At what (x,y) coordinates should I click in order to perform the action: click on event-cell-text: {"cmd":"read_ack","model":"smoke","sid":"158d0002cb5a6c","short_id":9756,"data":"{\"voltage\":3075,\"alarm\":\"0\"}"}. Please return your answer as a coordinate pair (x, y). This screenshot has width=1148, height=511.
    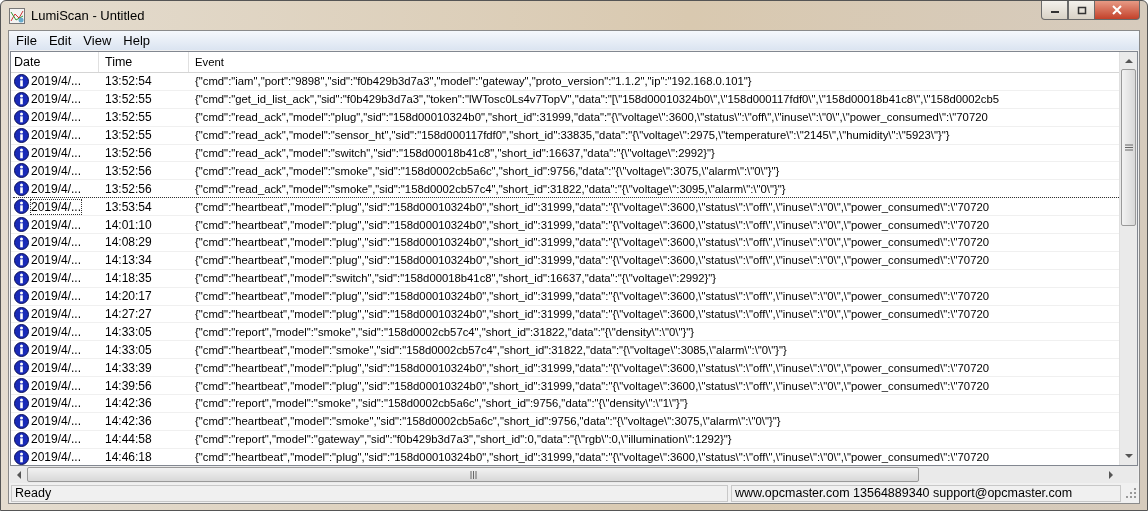
    Looking at the image, I should click on (487, 171).